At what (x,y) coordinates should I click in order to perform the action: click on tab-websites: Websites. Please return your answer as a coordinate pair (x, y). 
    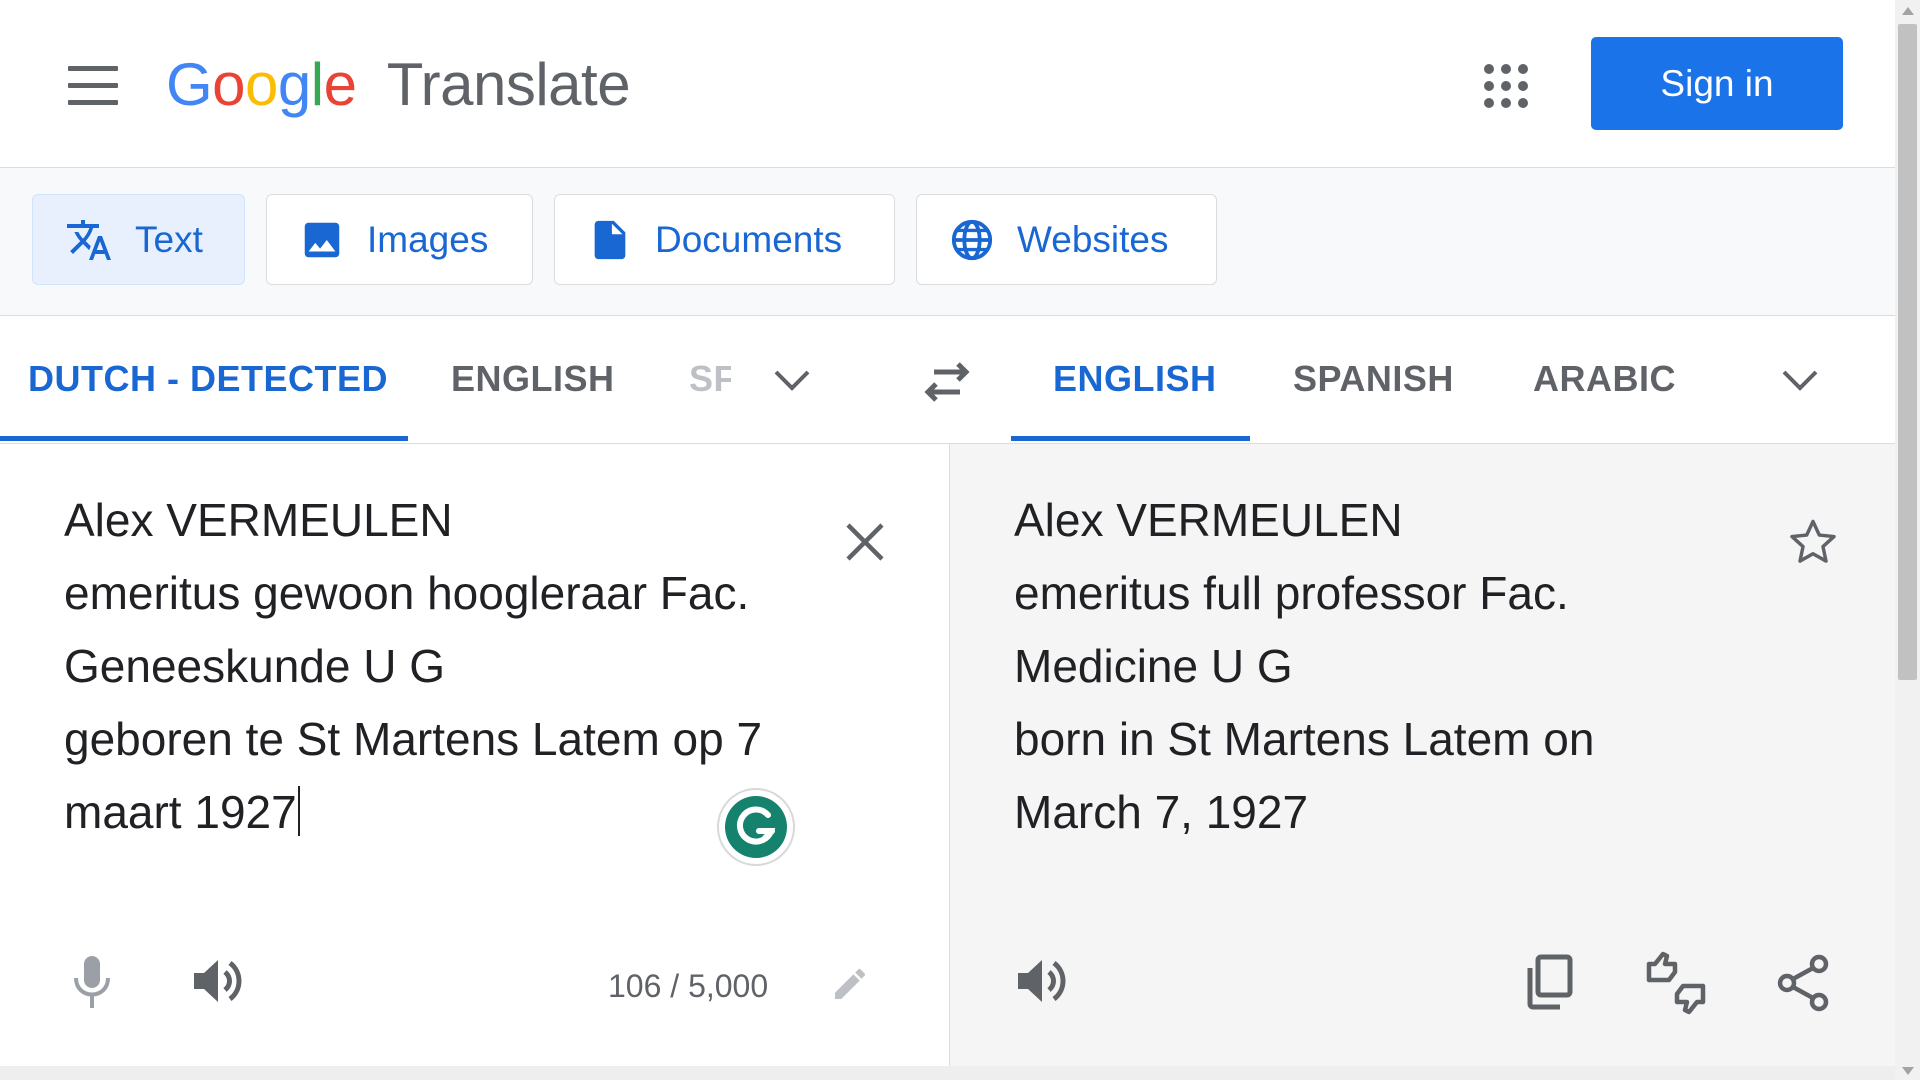
    Looking at the image, I should click on (1066, 239).